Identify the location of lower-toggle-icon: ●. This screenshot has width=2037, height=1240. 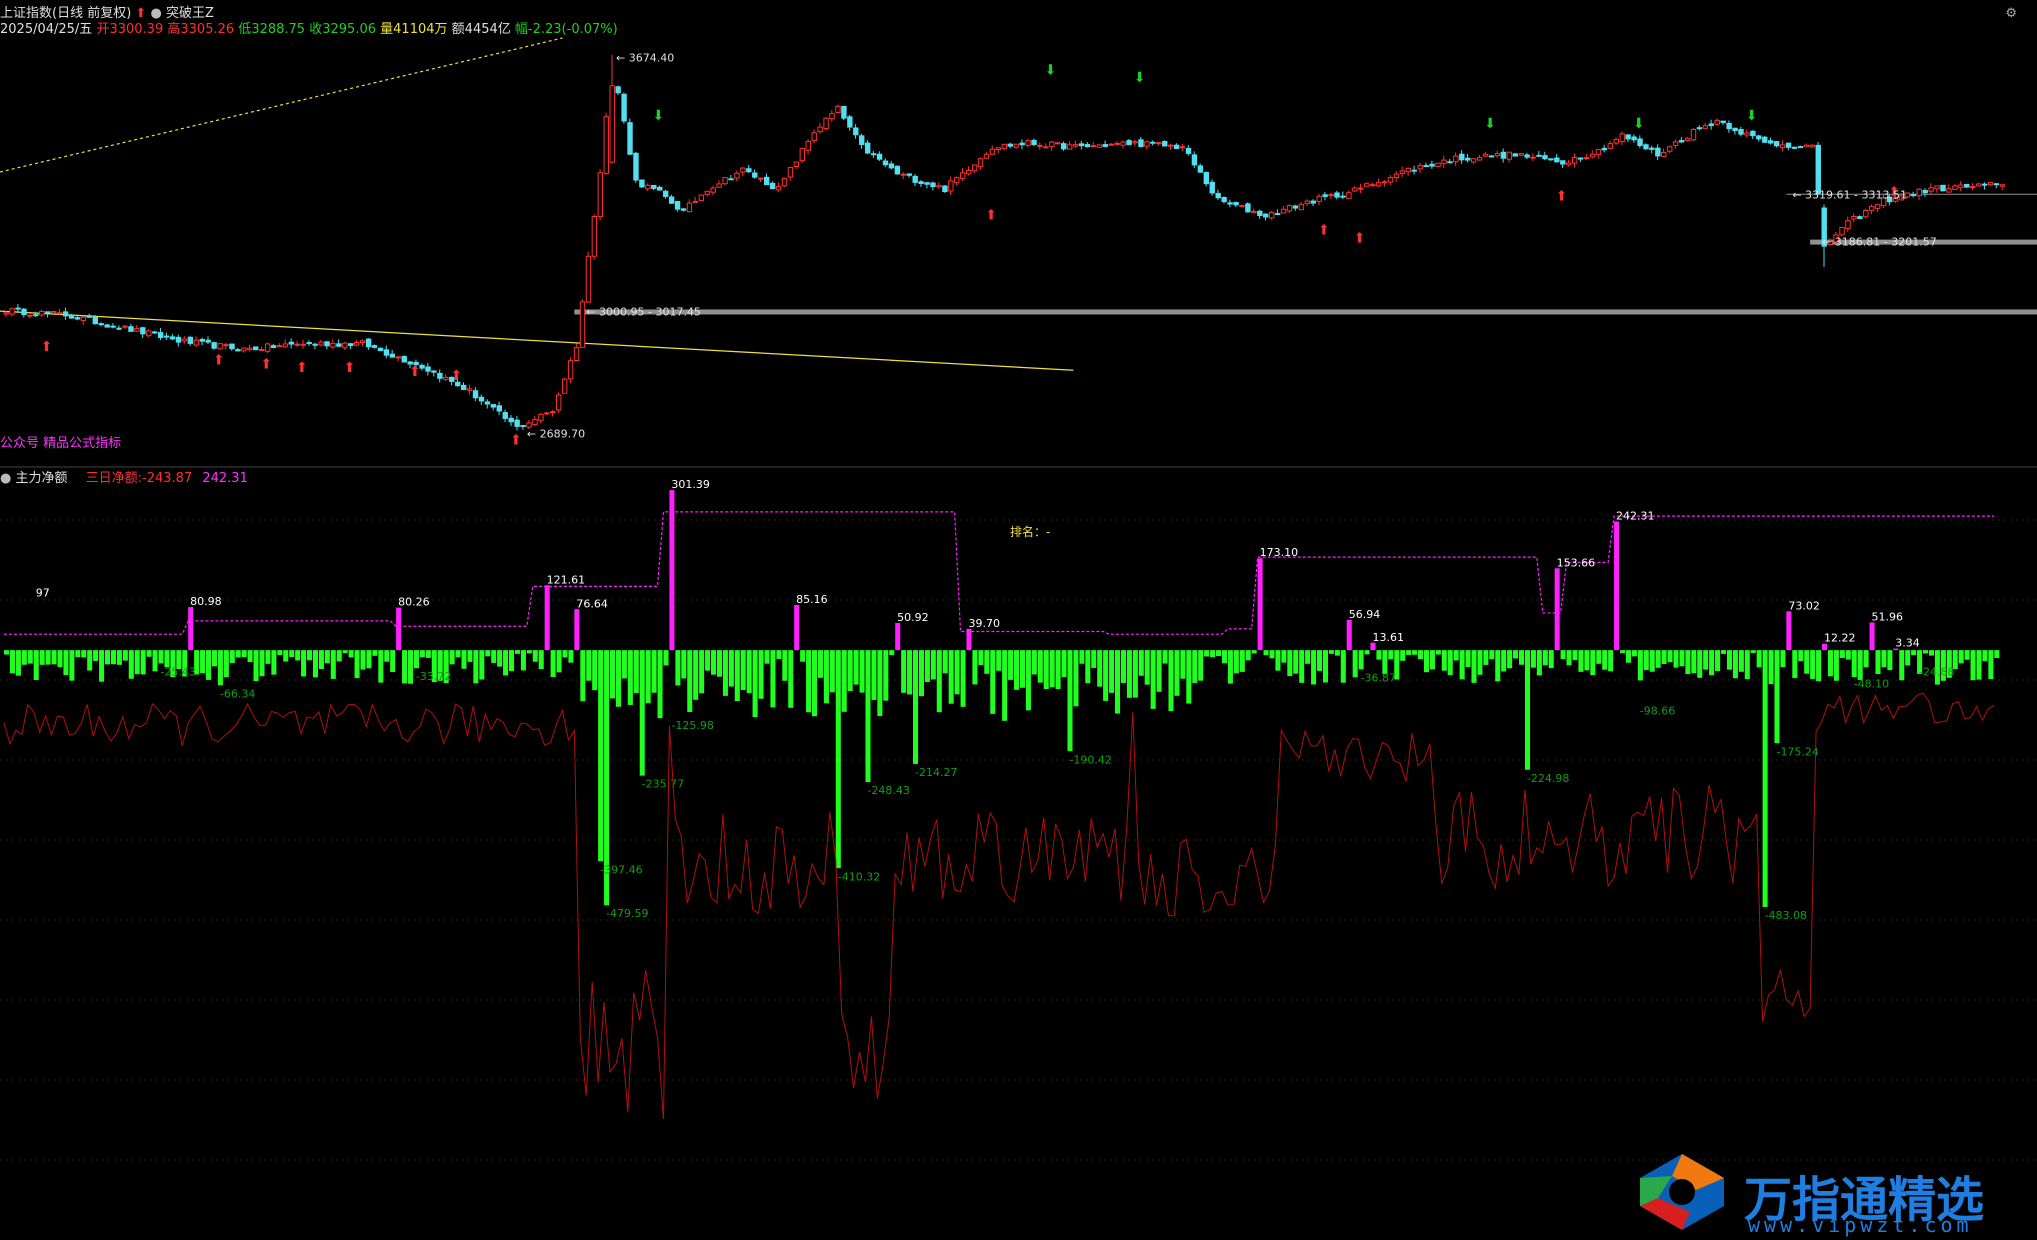
(5, 478).